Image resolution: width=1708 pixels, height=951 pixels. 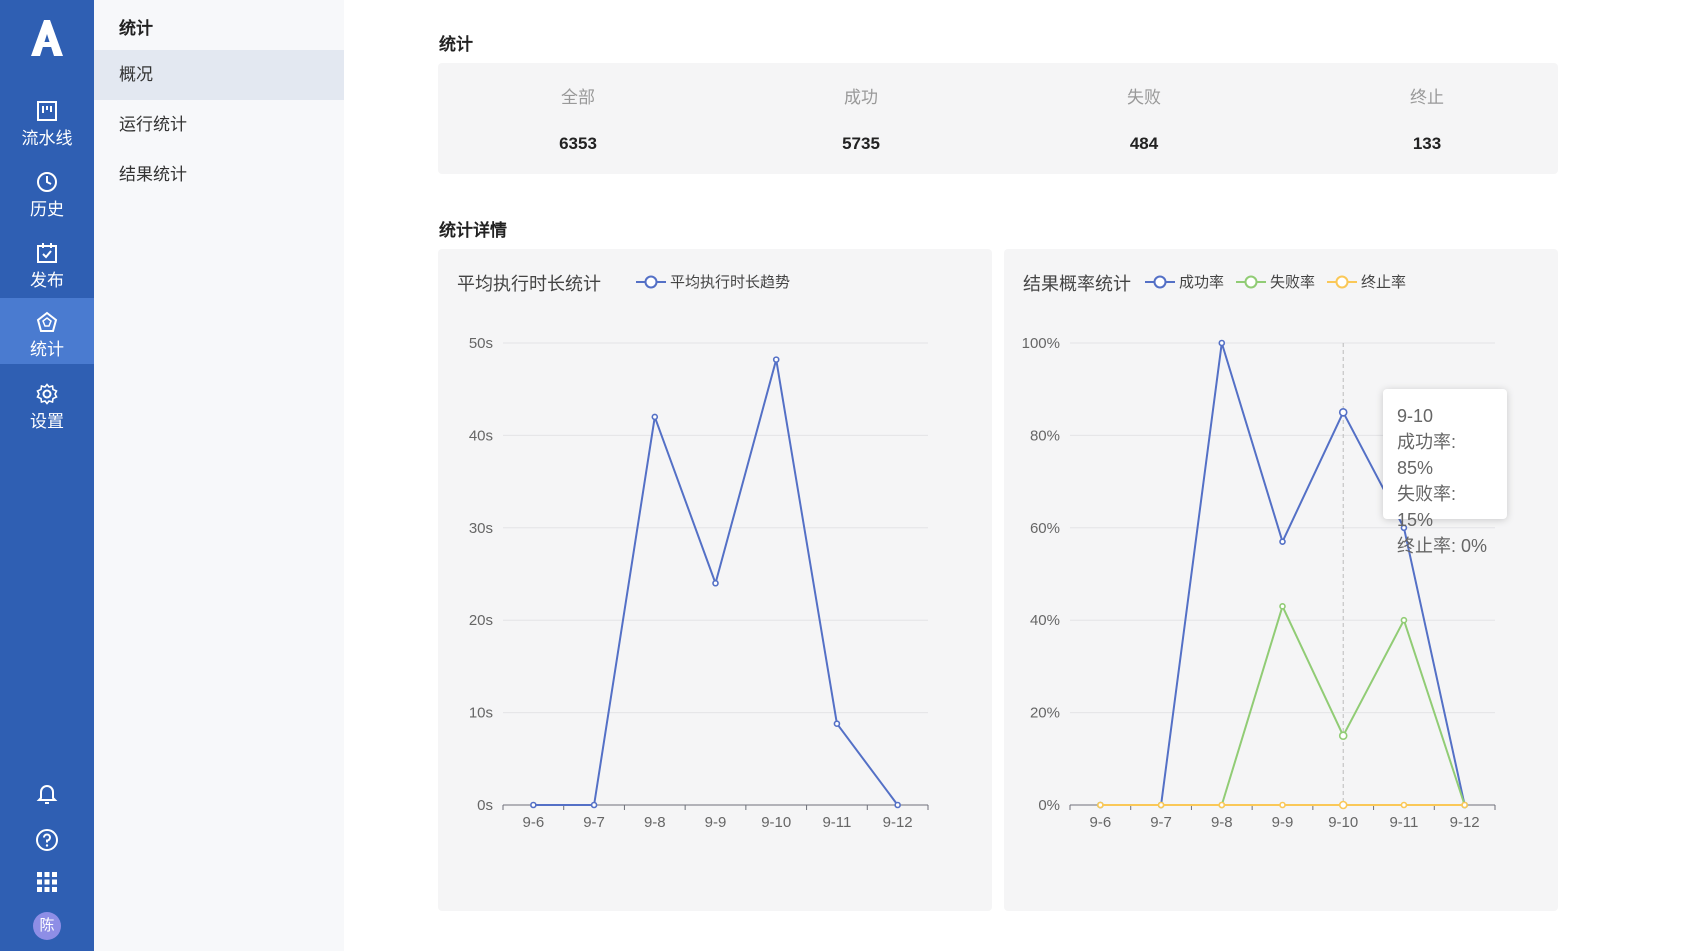 What do you see at coordinates (1427, 143) in the screenshot?
I see `stat-value: 133` at bounding box center [1427, 143].